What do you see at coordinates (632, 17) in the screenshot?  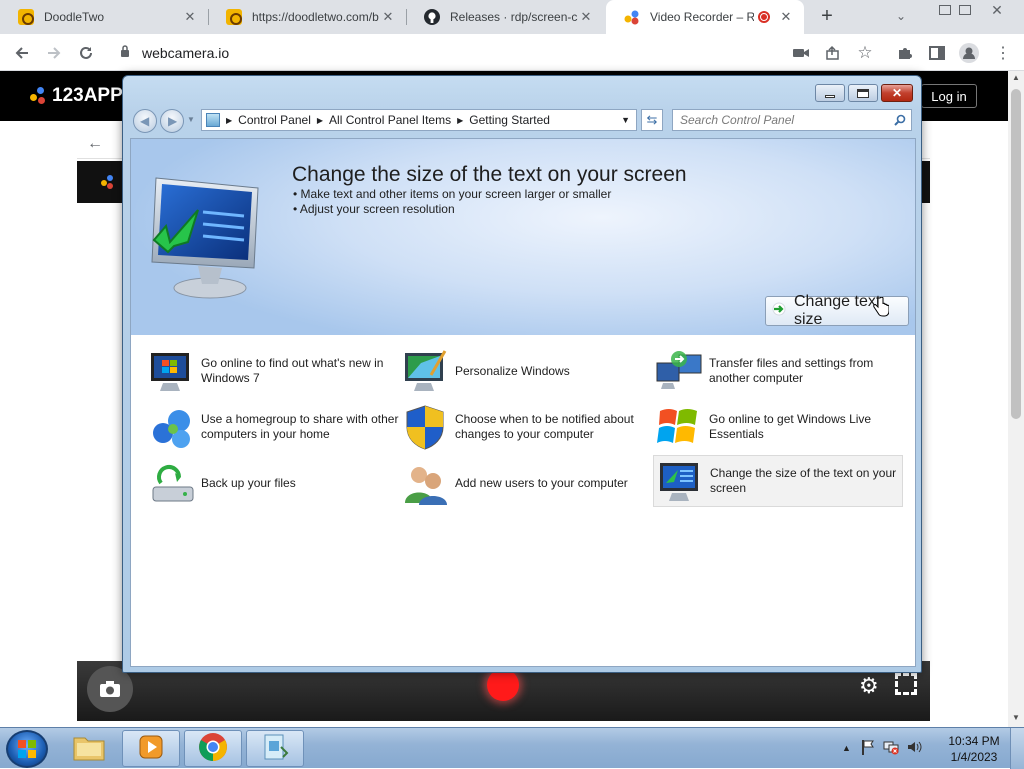 I see `123apps-favicon-icon` at bounding box center [632, 17].